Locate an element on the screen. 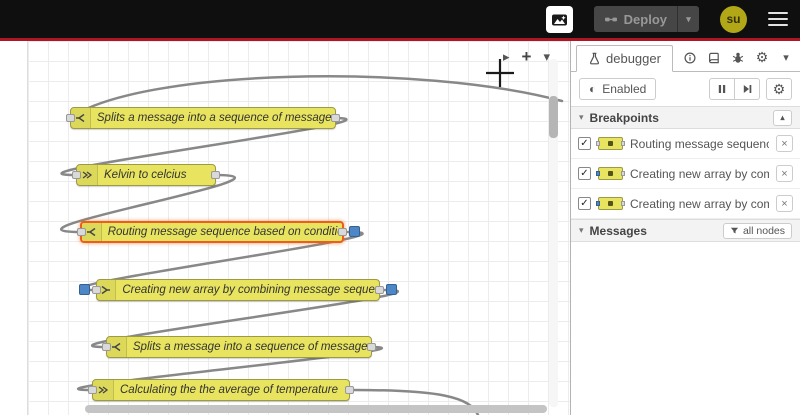 Image resolution: width=800 pixels, height=415 pixels. tab-info is located at coordinates (690, 58).